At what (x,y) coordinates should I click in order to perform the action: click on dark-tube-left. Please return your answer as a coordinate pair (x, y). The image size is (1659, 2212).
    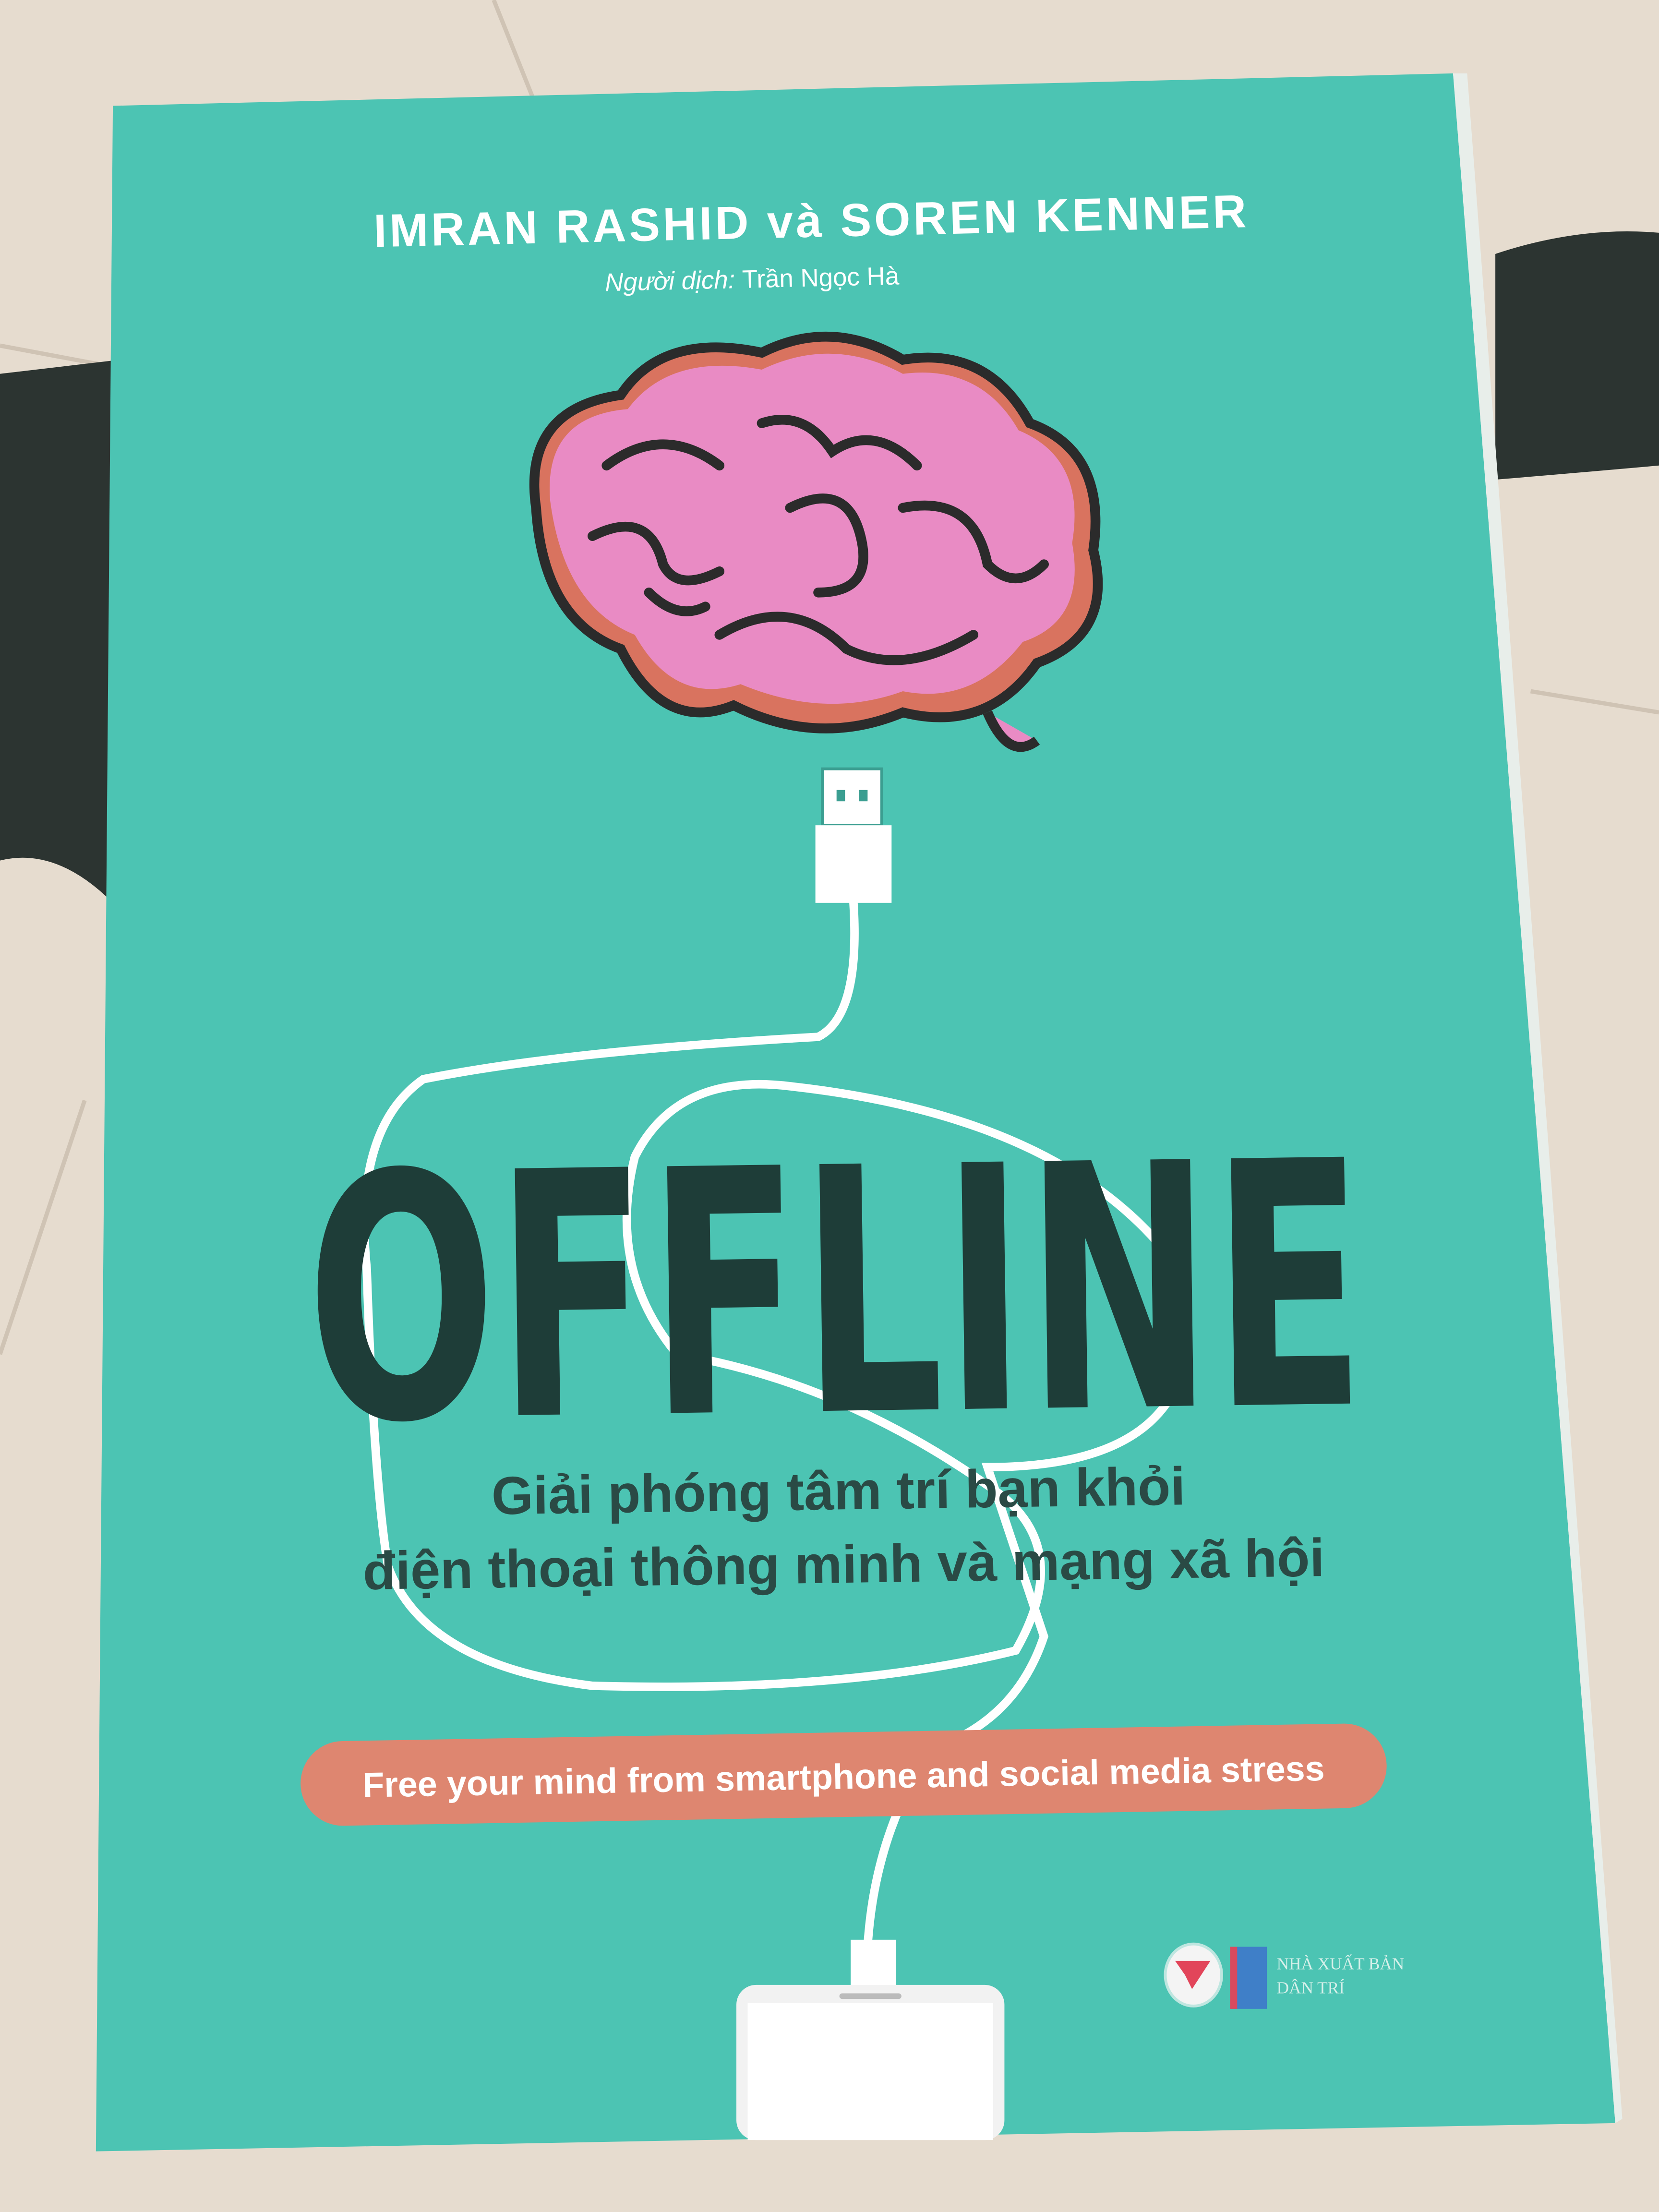
    Looking at the image, I should click on (60, 632).